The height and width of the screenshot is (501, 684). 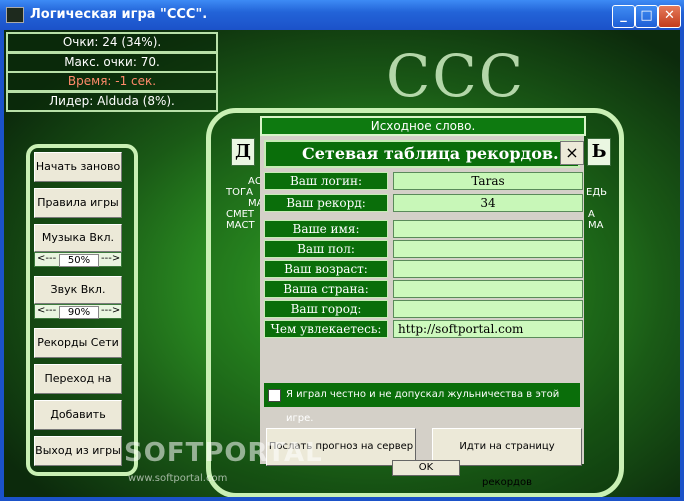 I want to click on age-label: Ваш возраст:, so click(x=326, y=269).